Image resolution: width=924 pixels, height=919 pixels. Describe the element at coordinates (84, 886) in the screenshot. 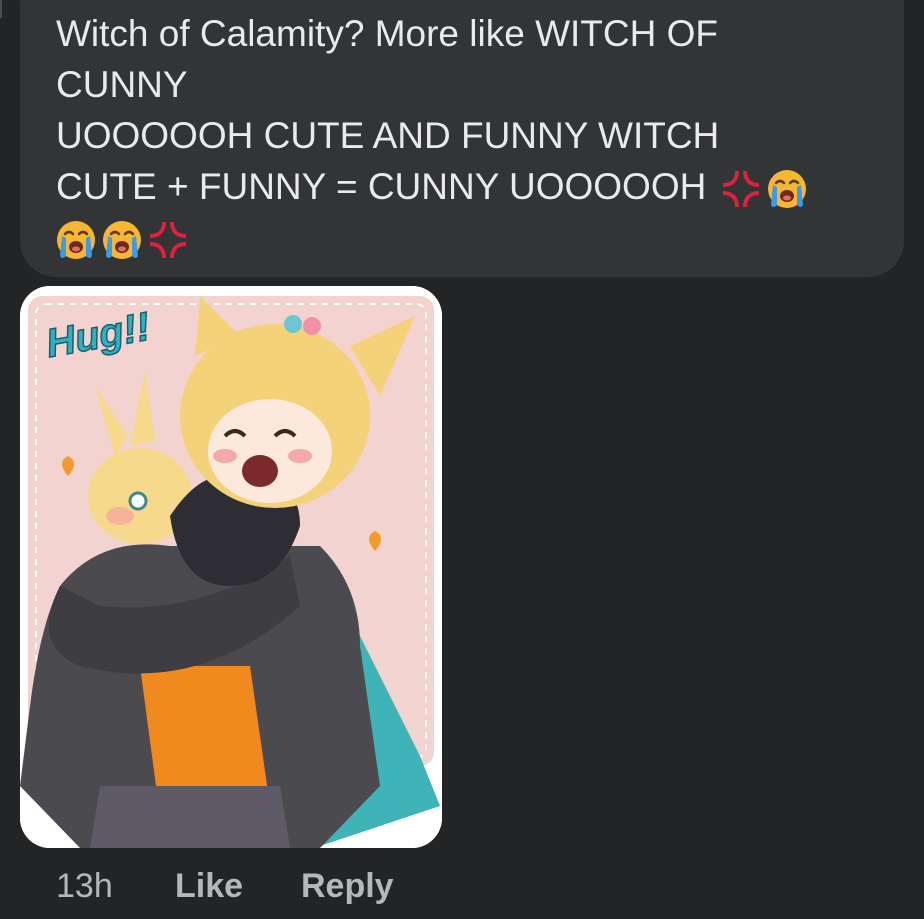

I see `comment-timestamp: 13h` at that location.